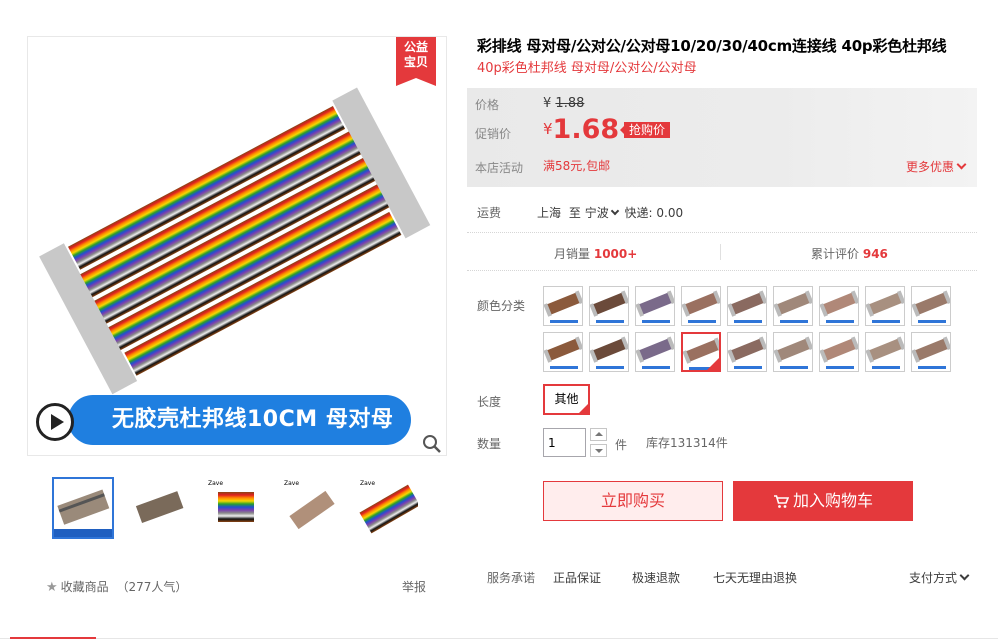  I want to click on review-count: 累计评价 946, so click(849, 253).